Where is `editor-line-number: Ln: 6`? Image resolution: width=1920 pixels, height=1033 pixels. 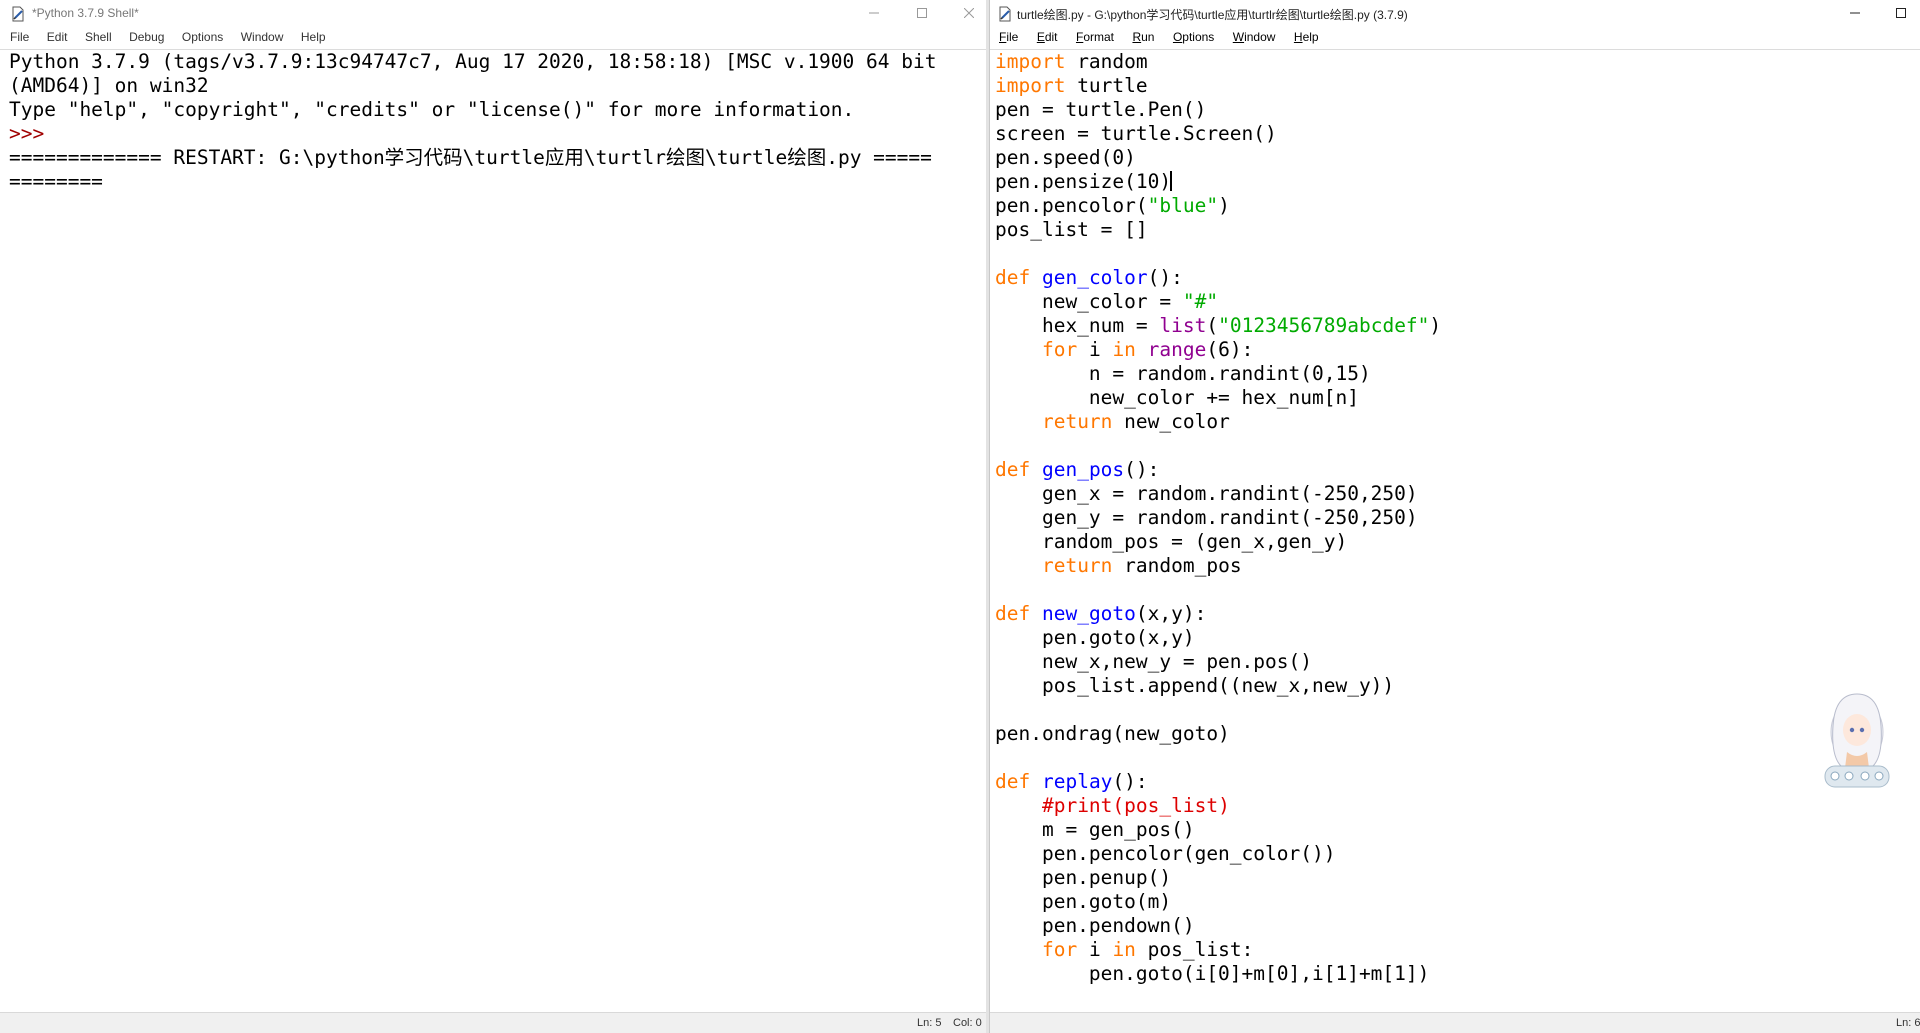 editor-line-number: Ln: 6 is located at coordinates (1908, 1023).